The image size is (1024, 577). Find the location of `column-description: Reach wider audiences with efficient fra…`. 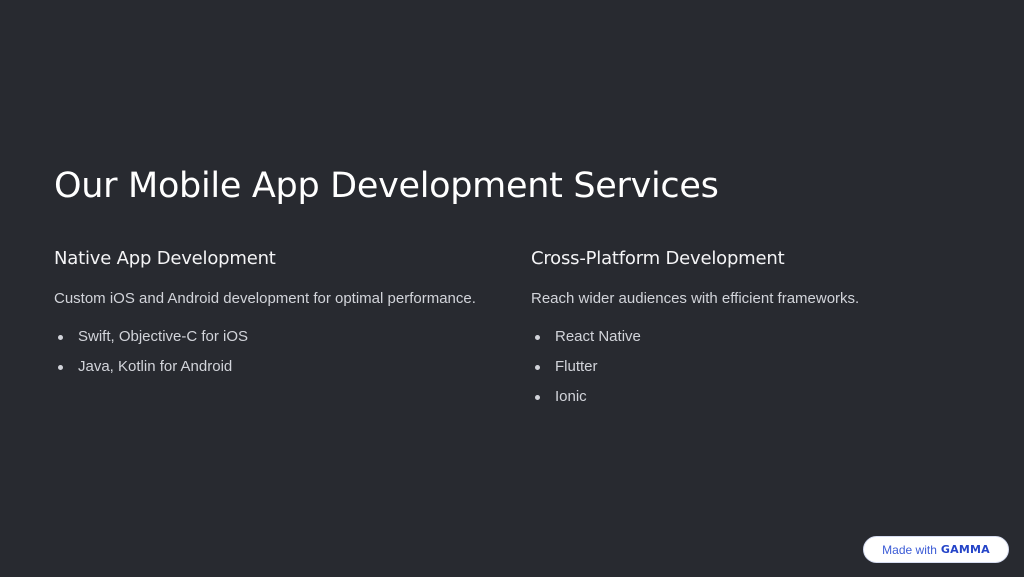

column-description: Reach wider audiences with efficient fra… is located at coordinates (695, 298).